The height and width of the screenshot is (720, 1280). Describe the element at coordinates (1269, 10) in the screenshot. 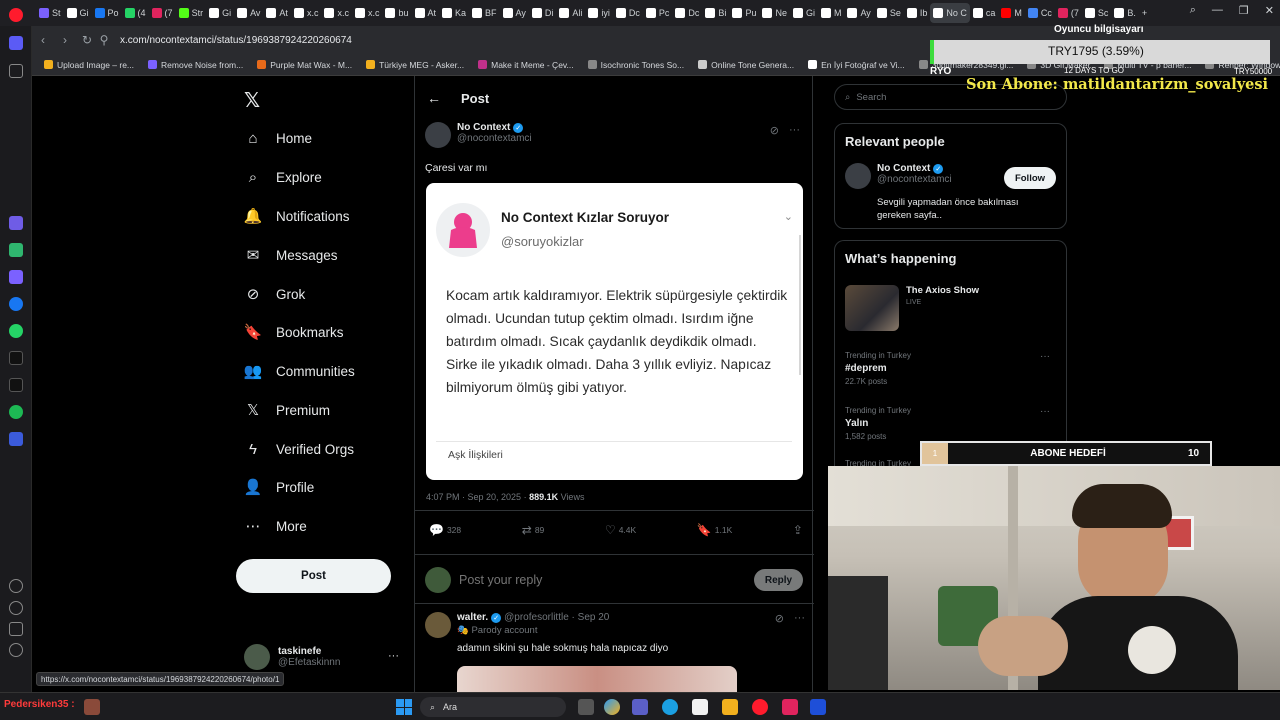

I see `close-window-icon: ✕` at that location.